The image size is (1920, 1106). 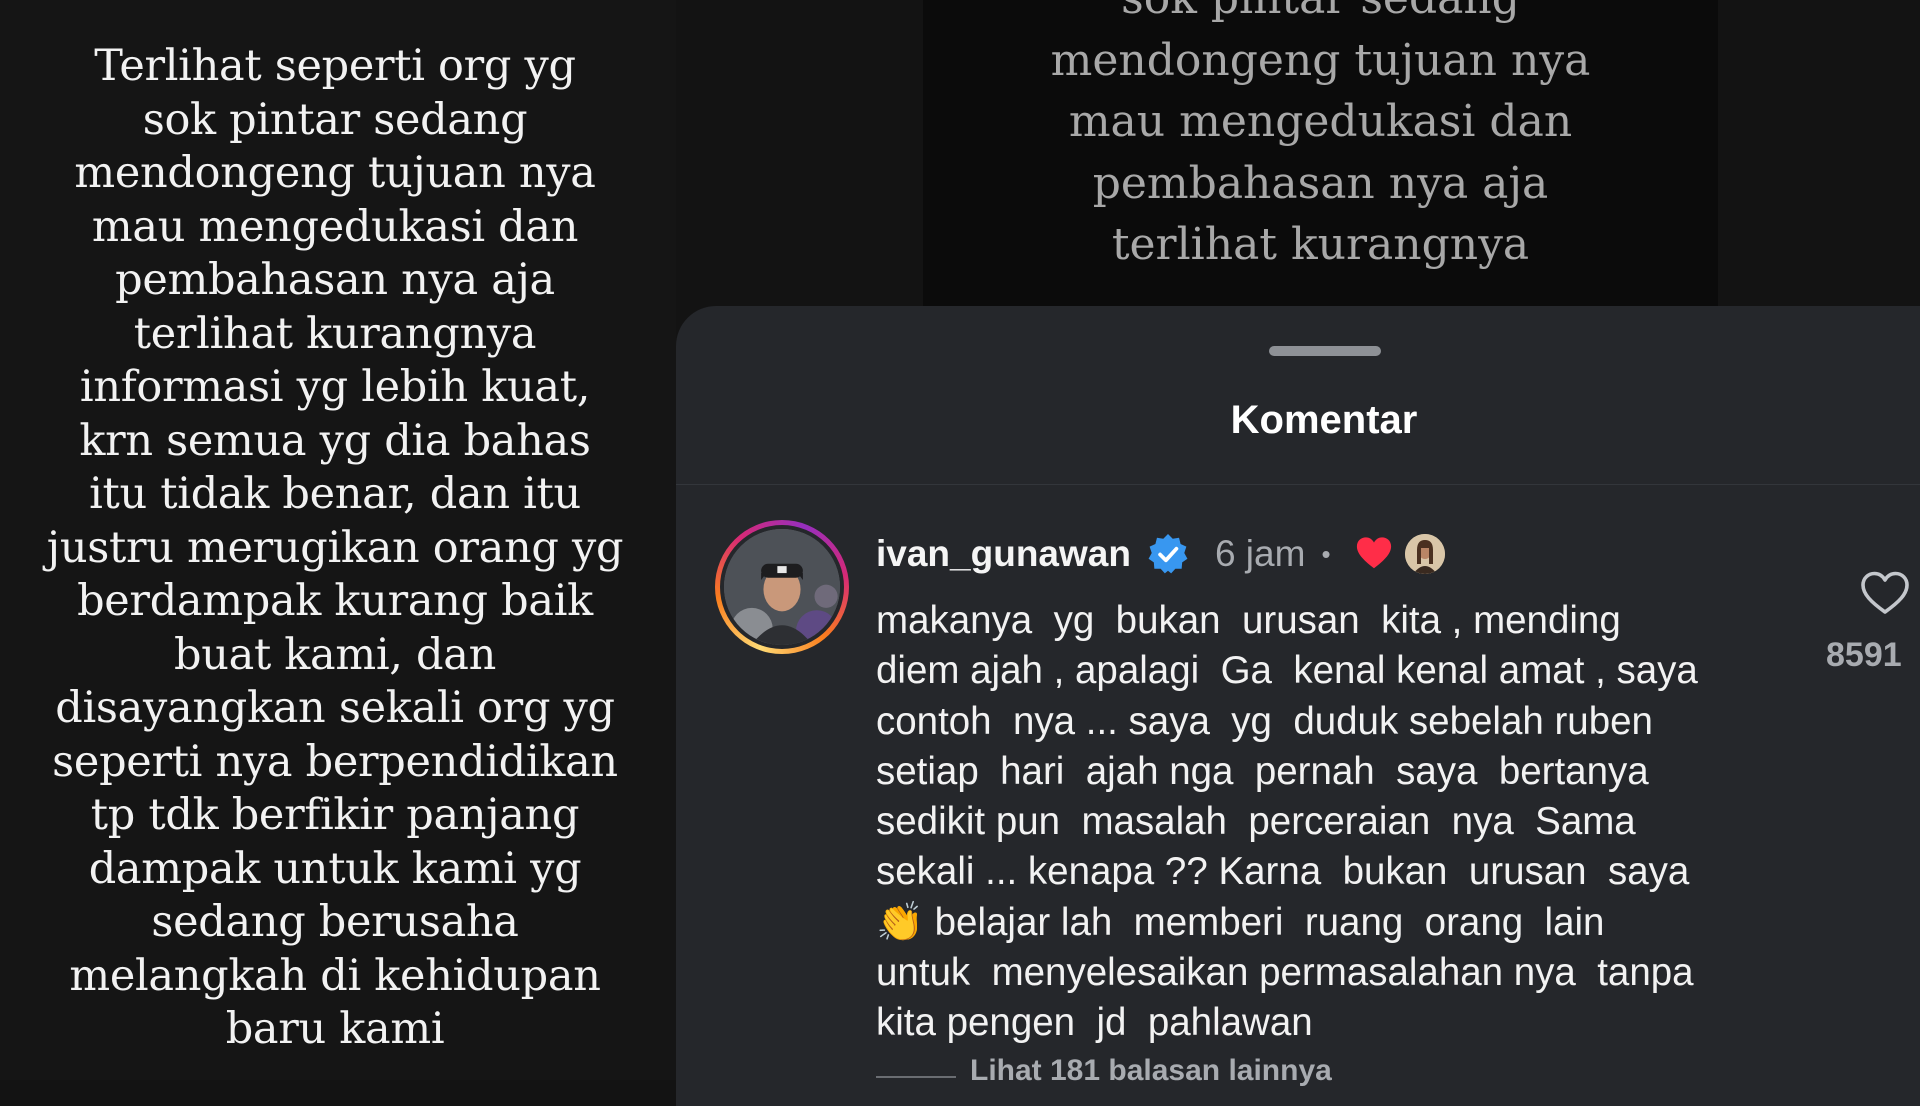 What do you see at coordinates (1256, 822) in the screenshot?
I see `comment-line: sedikit pun masalah perceraian nya Sama` at bounding box center [1256, 822].